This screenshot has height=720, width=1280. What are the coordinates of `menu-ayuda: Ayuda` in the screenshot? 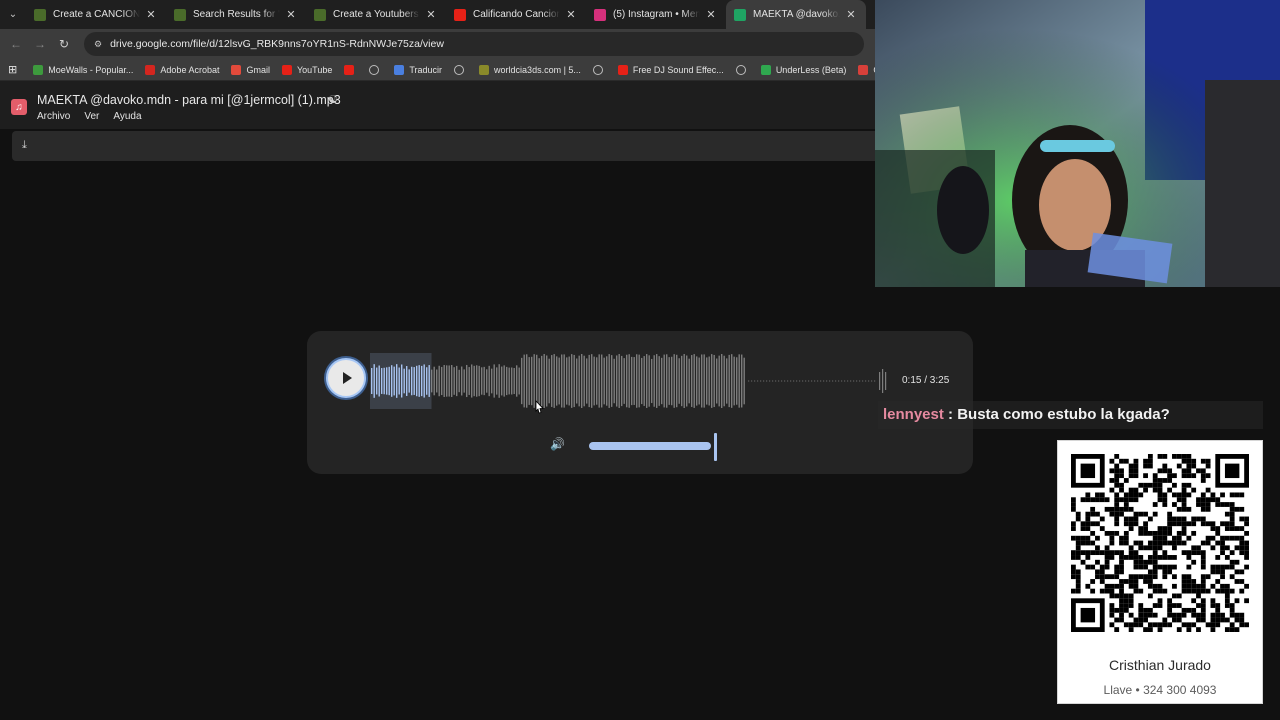 It's located at (127, 116).